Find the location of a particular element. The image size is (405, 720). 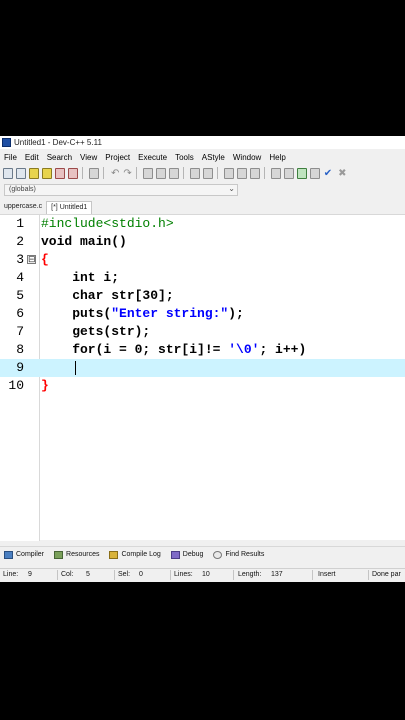

open-file-icon is located at coordinates (21, 173).